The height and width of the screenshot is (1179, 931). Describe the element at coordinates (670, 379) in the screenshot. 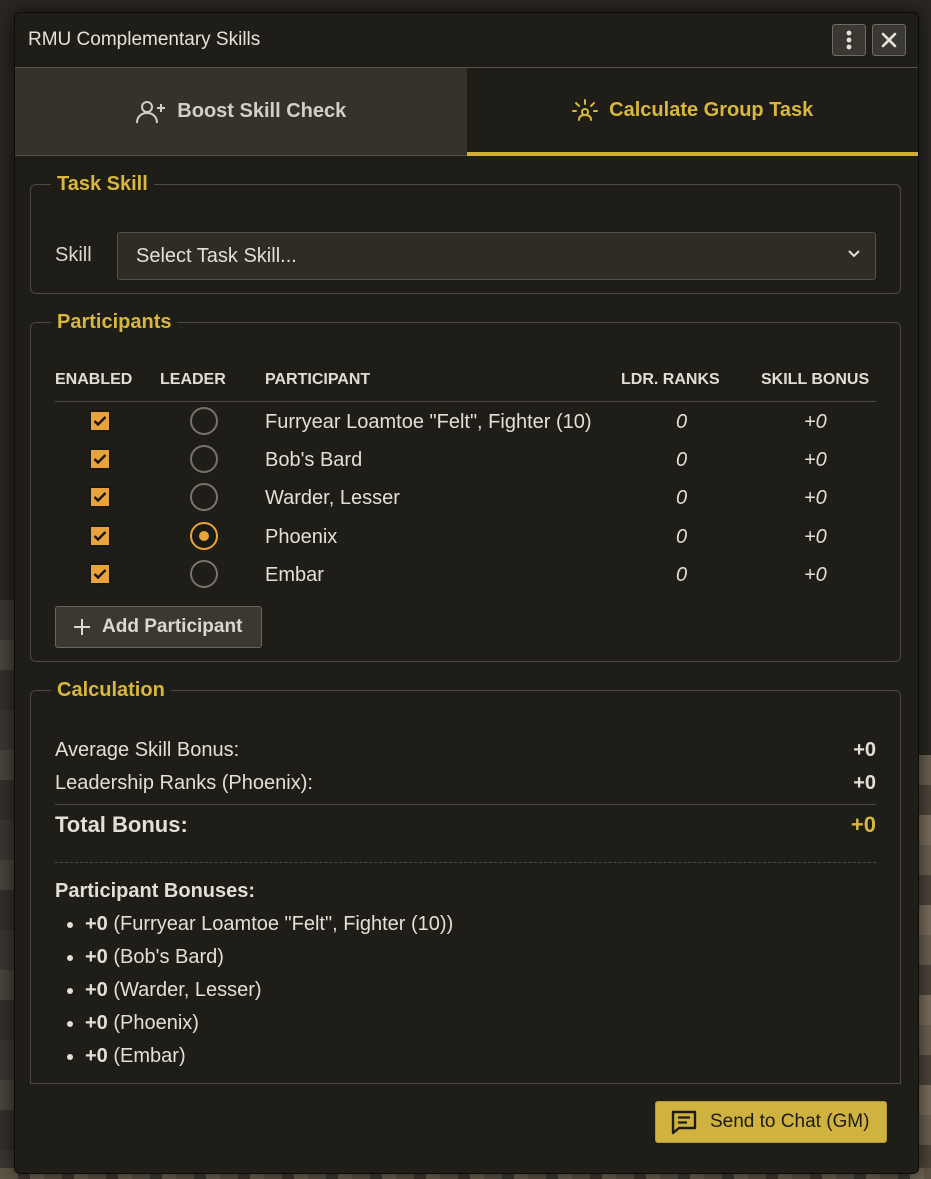

I see `col-ldr-ranks: LDR. RANKS` at that location.